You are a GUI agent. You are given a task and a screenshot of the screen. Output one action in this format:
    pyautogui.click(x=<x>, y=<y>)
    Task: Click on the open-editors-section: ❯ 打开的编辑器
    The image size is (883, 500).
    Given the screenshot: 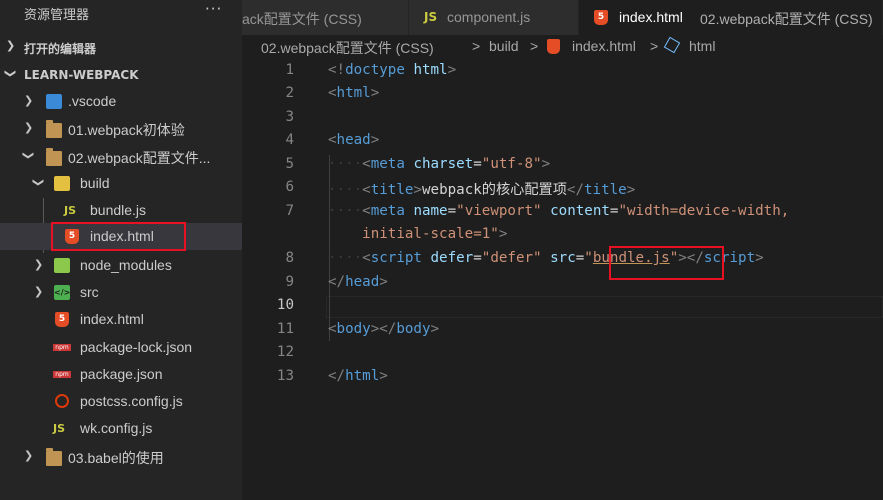 What is the action you would take?
    pyautogui.click(x=121, y=47)
    